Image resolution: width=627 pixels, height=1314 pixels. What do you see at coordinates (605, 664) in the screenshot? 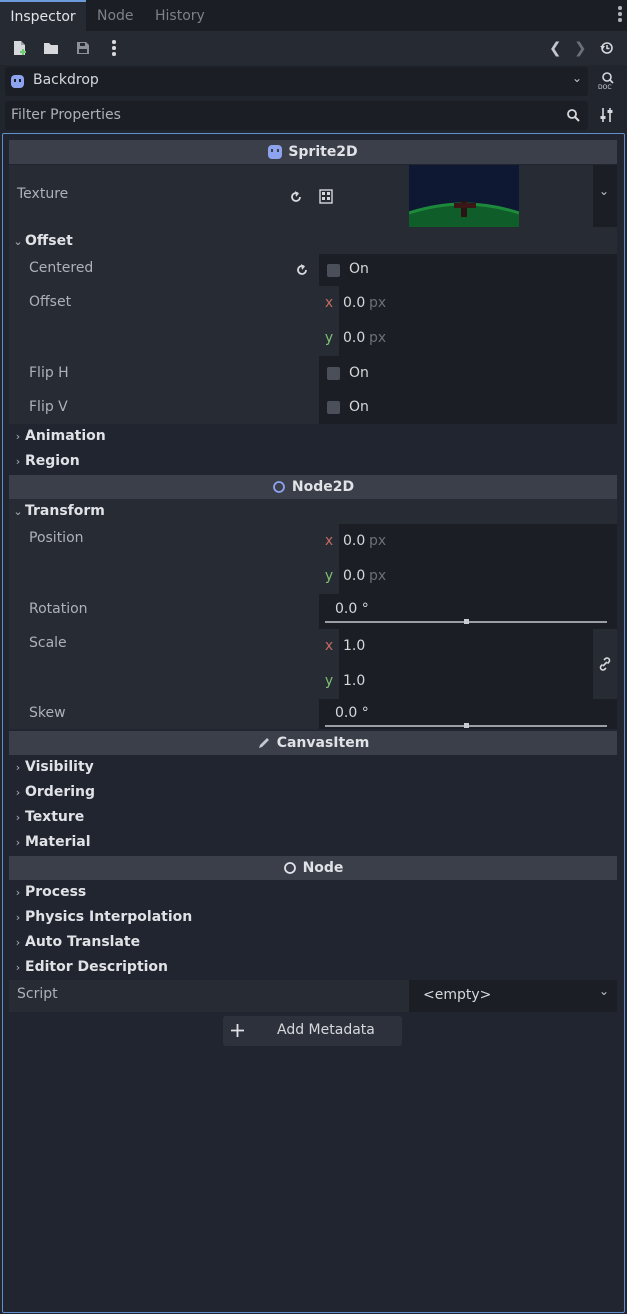
I see `link-icon` at bounding box center [605, 664].